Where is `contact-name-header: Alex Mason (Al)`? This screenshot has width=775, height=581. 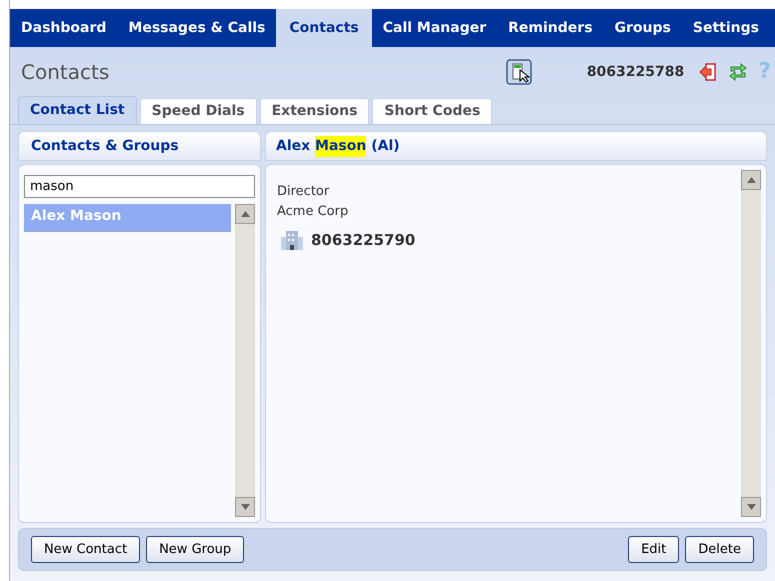 contact-name-header: Alex Mason (Al) is located at coordinates (516, 146).